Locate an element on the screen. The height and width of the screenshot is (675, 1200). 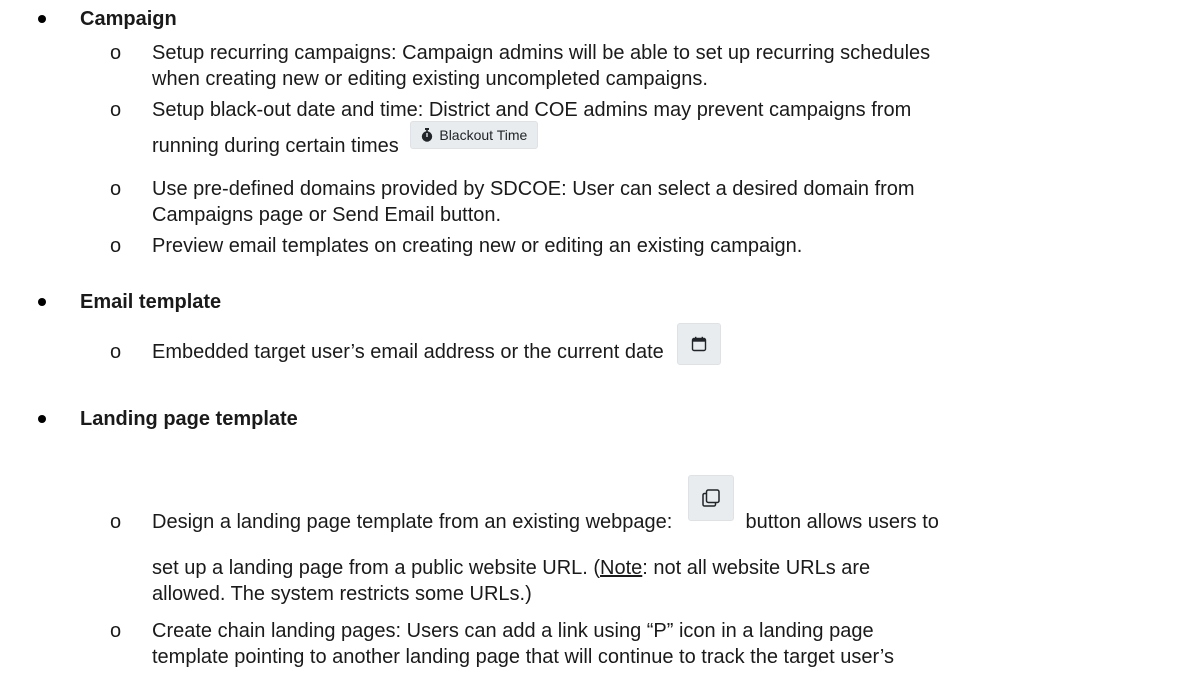
item-text: Campaigns page or Send Email button. is located at coordinates (327, 215).